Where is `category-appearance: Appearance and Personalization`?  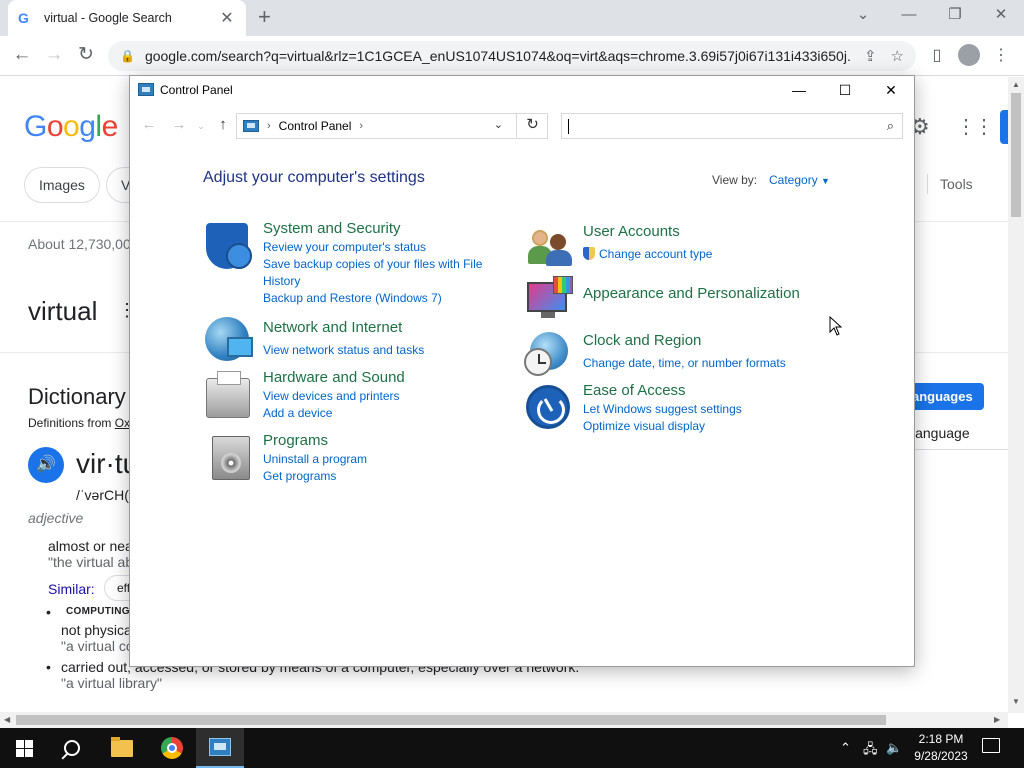
category-appearance: Appearance and Personalization is located at coordinates (691, 294).